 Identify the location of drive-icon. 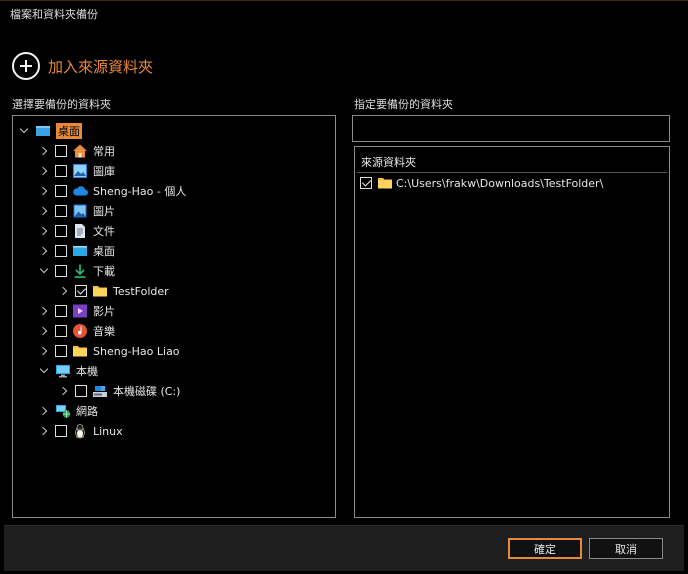
(100, 391).